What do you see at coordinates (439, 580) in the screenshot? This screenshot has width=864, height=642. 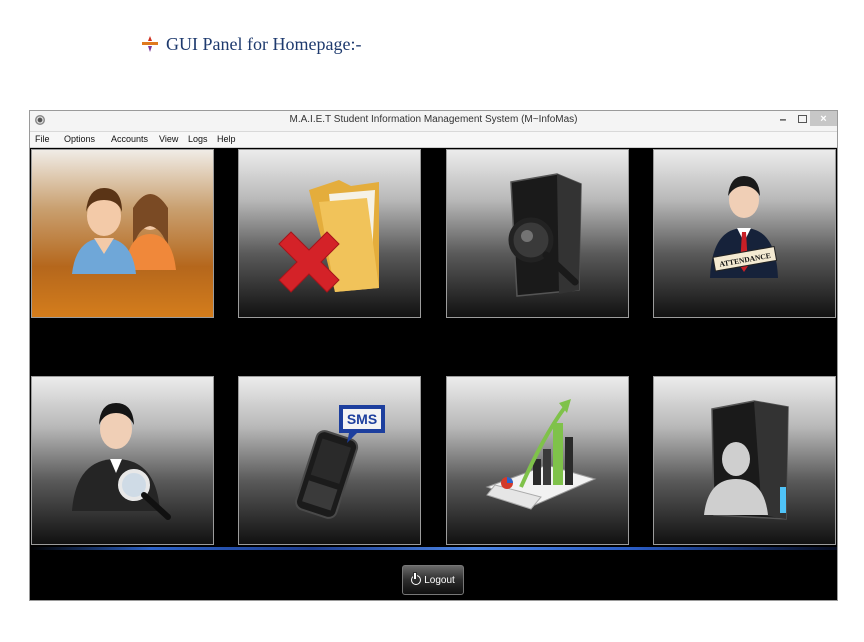 I see `logout-label: Logout` at bounding box center [439, 580].